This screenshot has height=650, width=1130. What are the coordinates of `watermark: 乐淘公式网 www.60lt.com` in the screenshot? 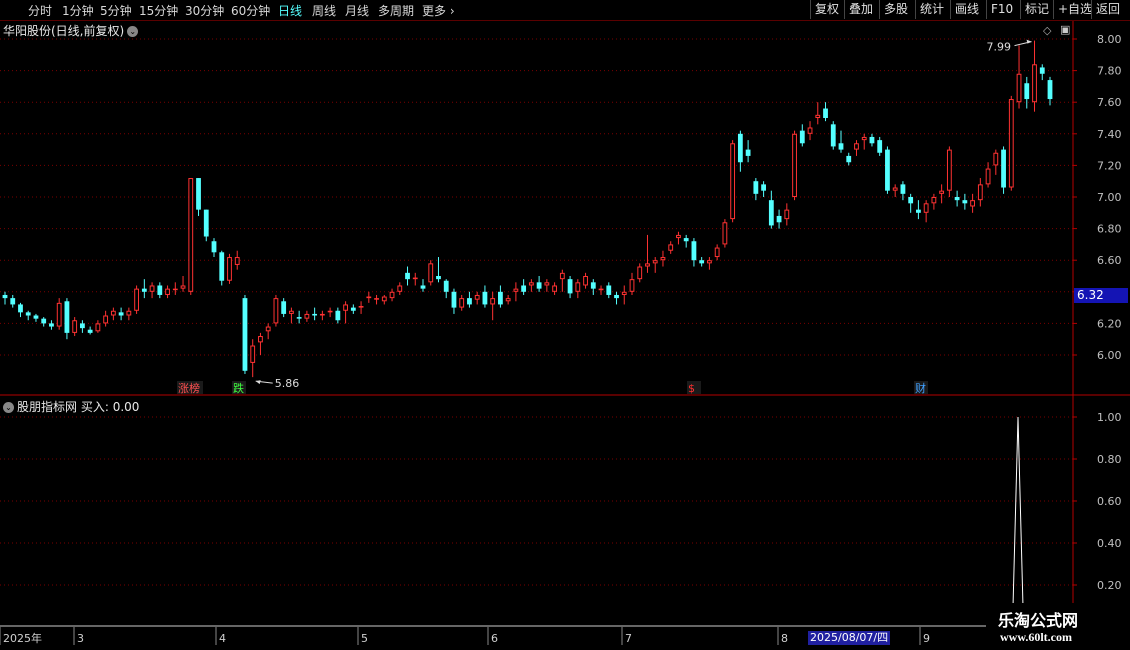 It's located at (1058, 626).